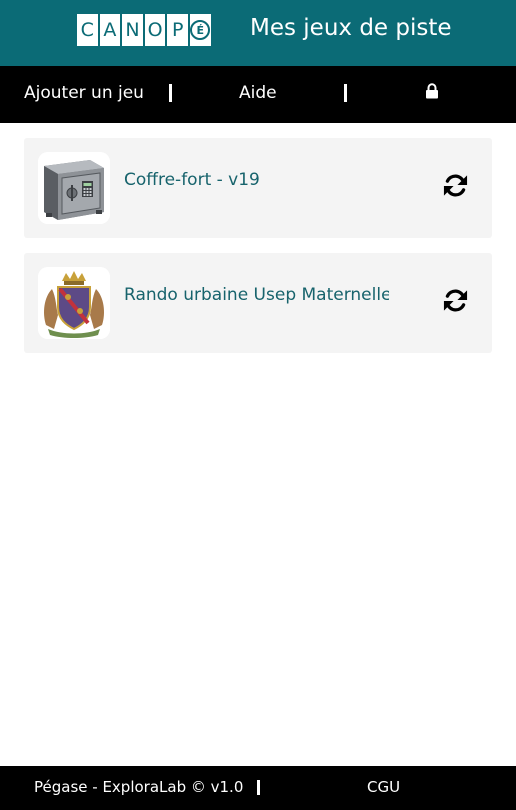 The height and width of the screenshot is (810, 516). I want to click on add-game-link: Ajouter un jeu, so click(84, 94).